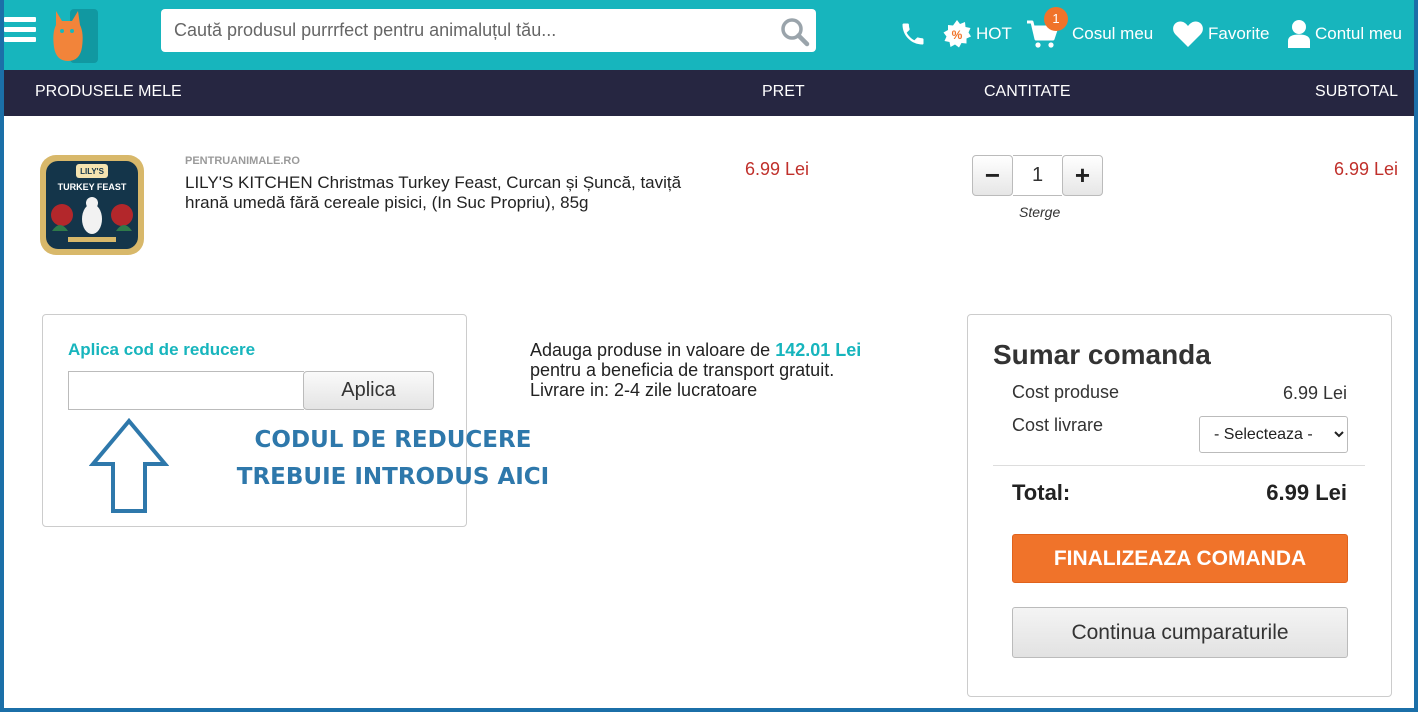 The image size is (1418, 712). Describe the element at coordinates (1314, 393) in the screenshot. I see `products-cost-value: 6.99 Lei` at that location.